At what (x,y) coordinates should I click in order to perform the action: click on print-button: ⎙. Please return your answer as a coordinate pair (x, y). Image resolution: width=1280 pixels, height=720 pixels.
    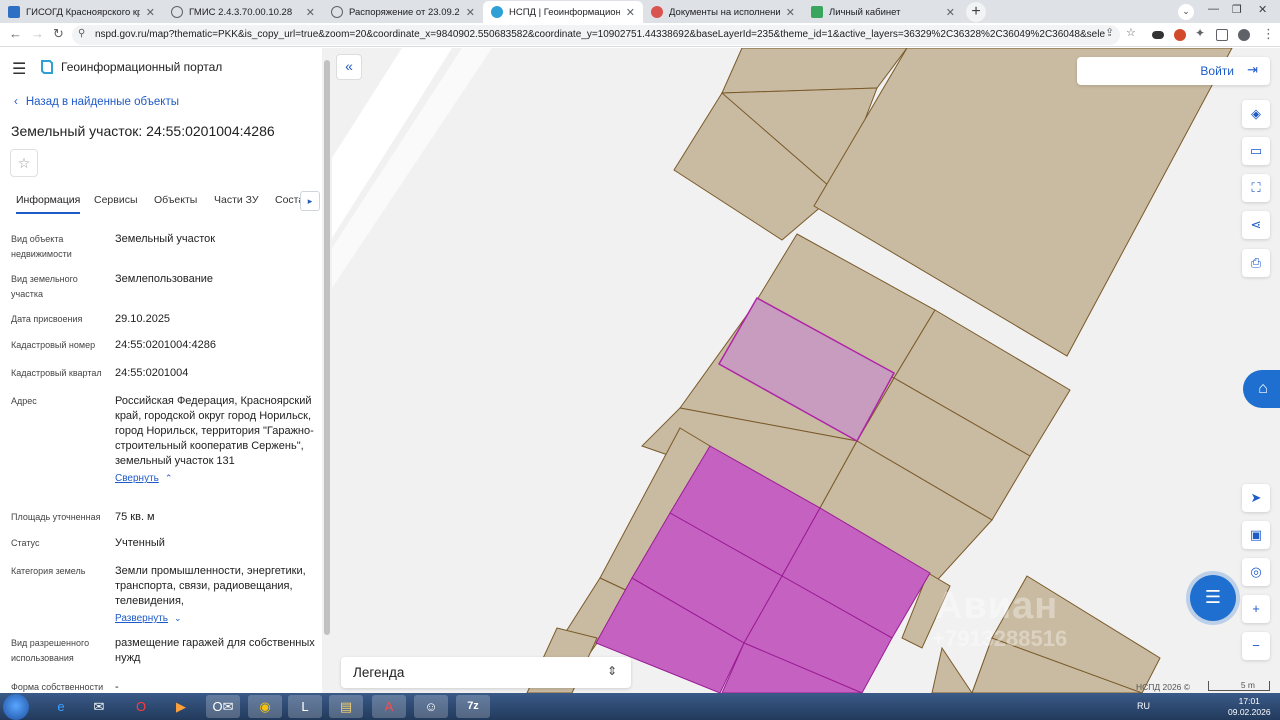
    Looking at the image, I should click on (1256, 263).